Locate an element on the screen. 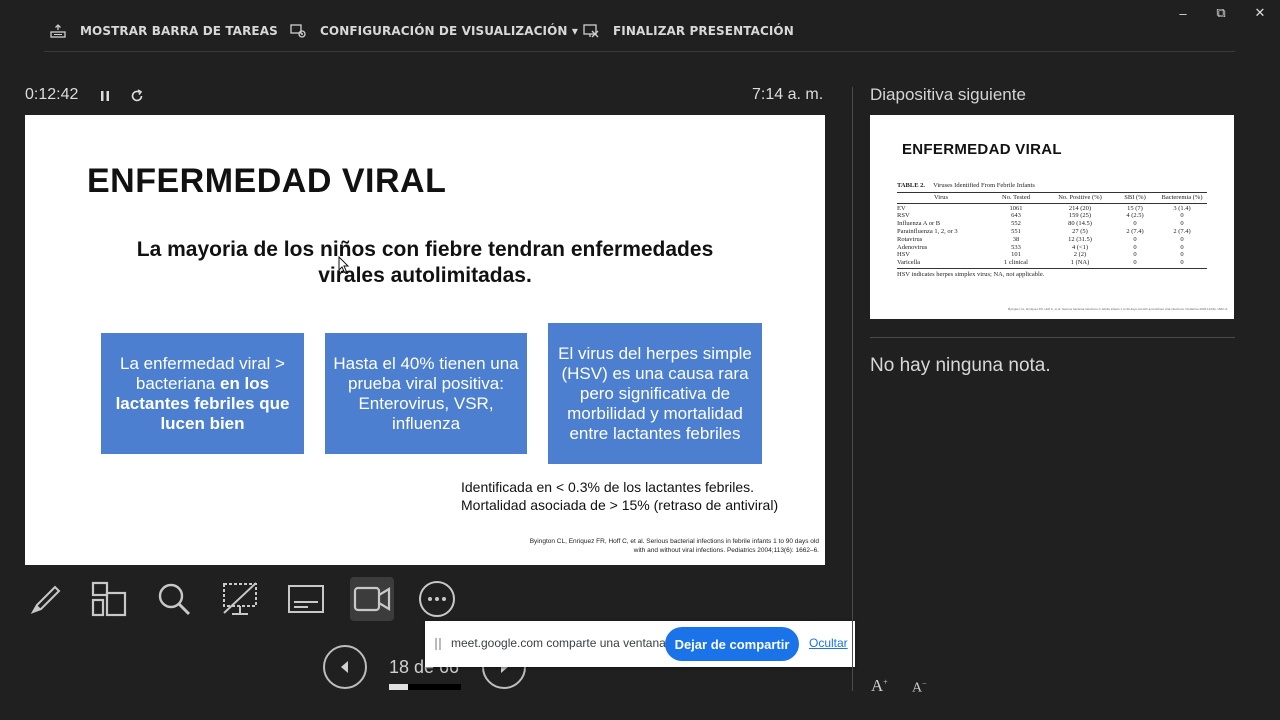  prev-arrow-icon is located at coordinates (344, 667).